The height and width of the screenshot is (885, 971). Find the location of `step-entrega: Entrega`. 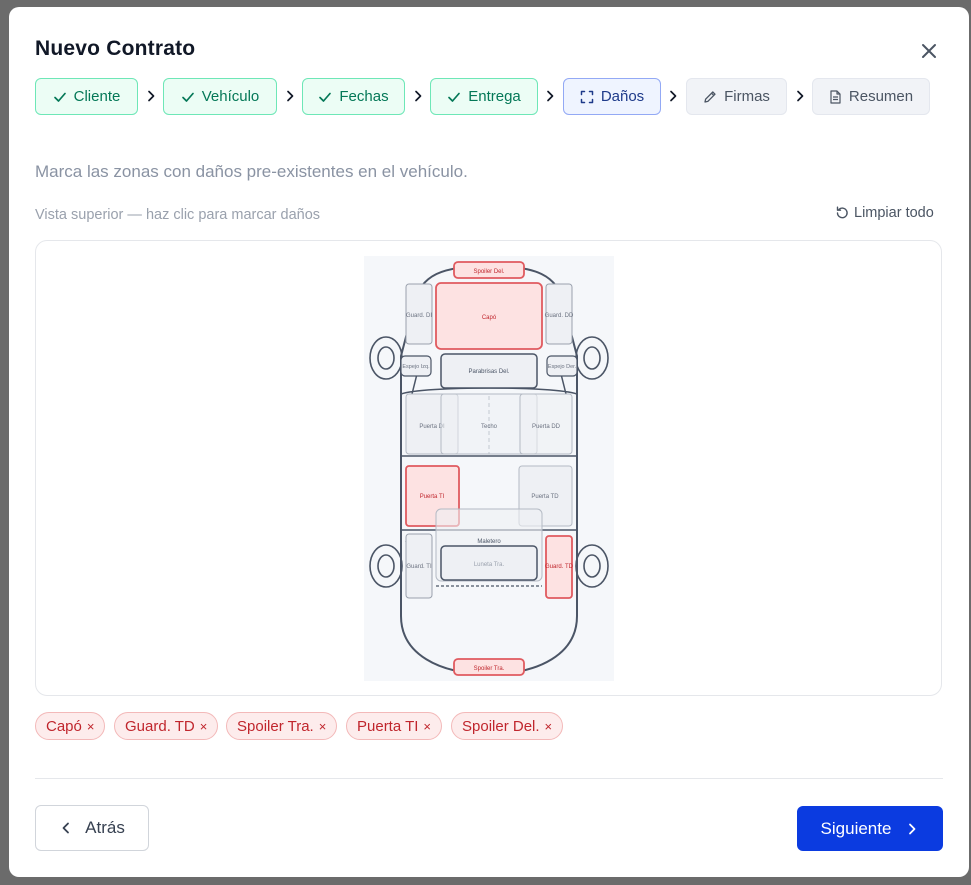

step-entrega: Entrega is located at coordinates (484, 96).